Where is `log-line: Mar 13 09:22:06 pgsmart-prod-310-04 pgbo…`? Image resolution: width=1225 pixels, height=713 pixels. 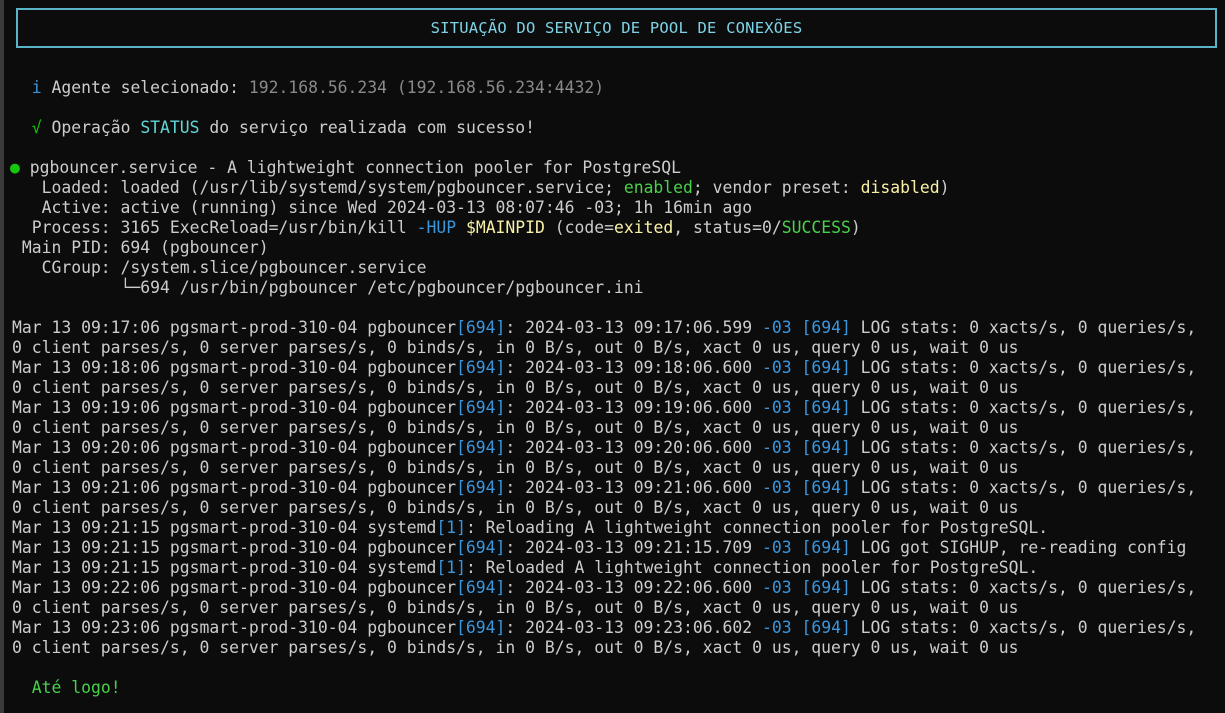
log-line: Mar 13 09:22:06 pgsmart-prod-310-04 pgbo… is located at coordinates (604, 588).